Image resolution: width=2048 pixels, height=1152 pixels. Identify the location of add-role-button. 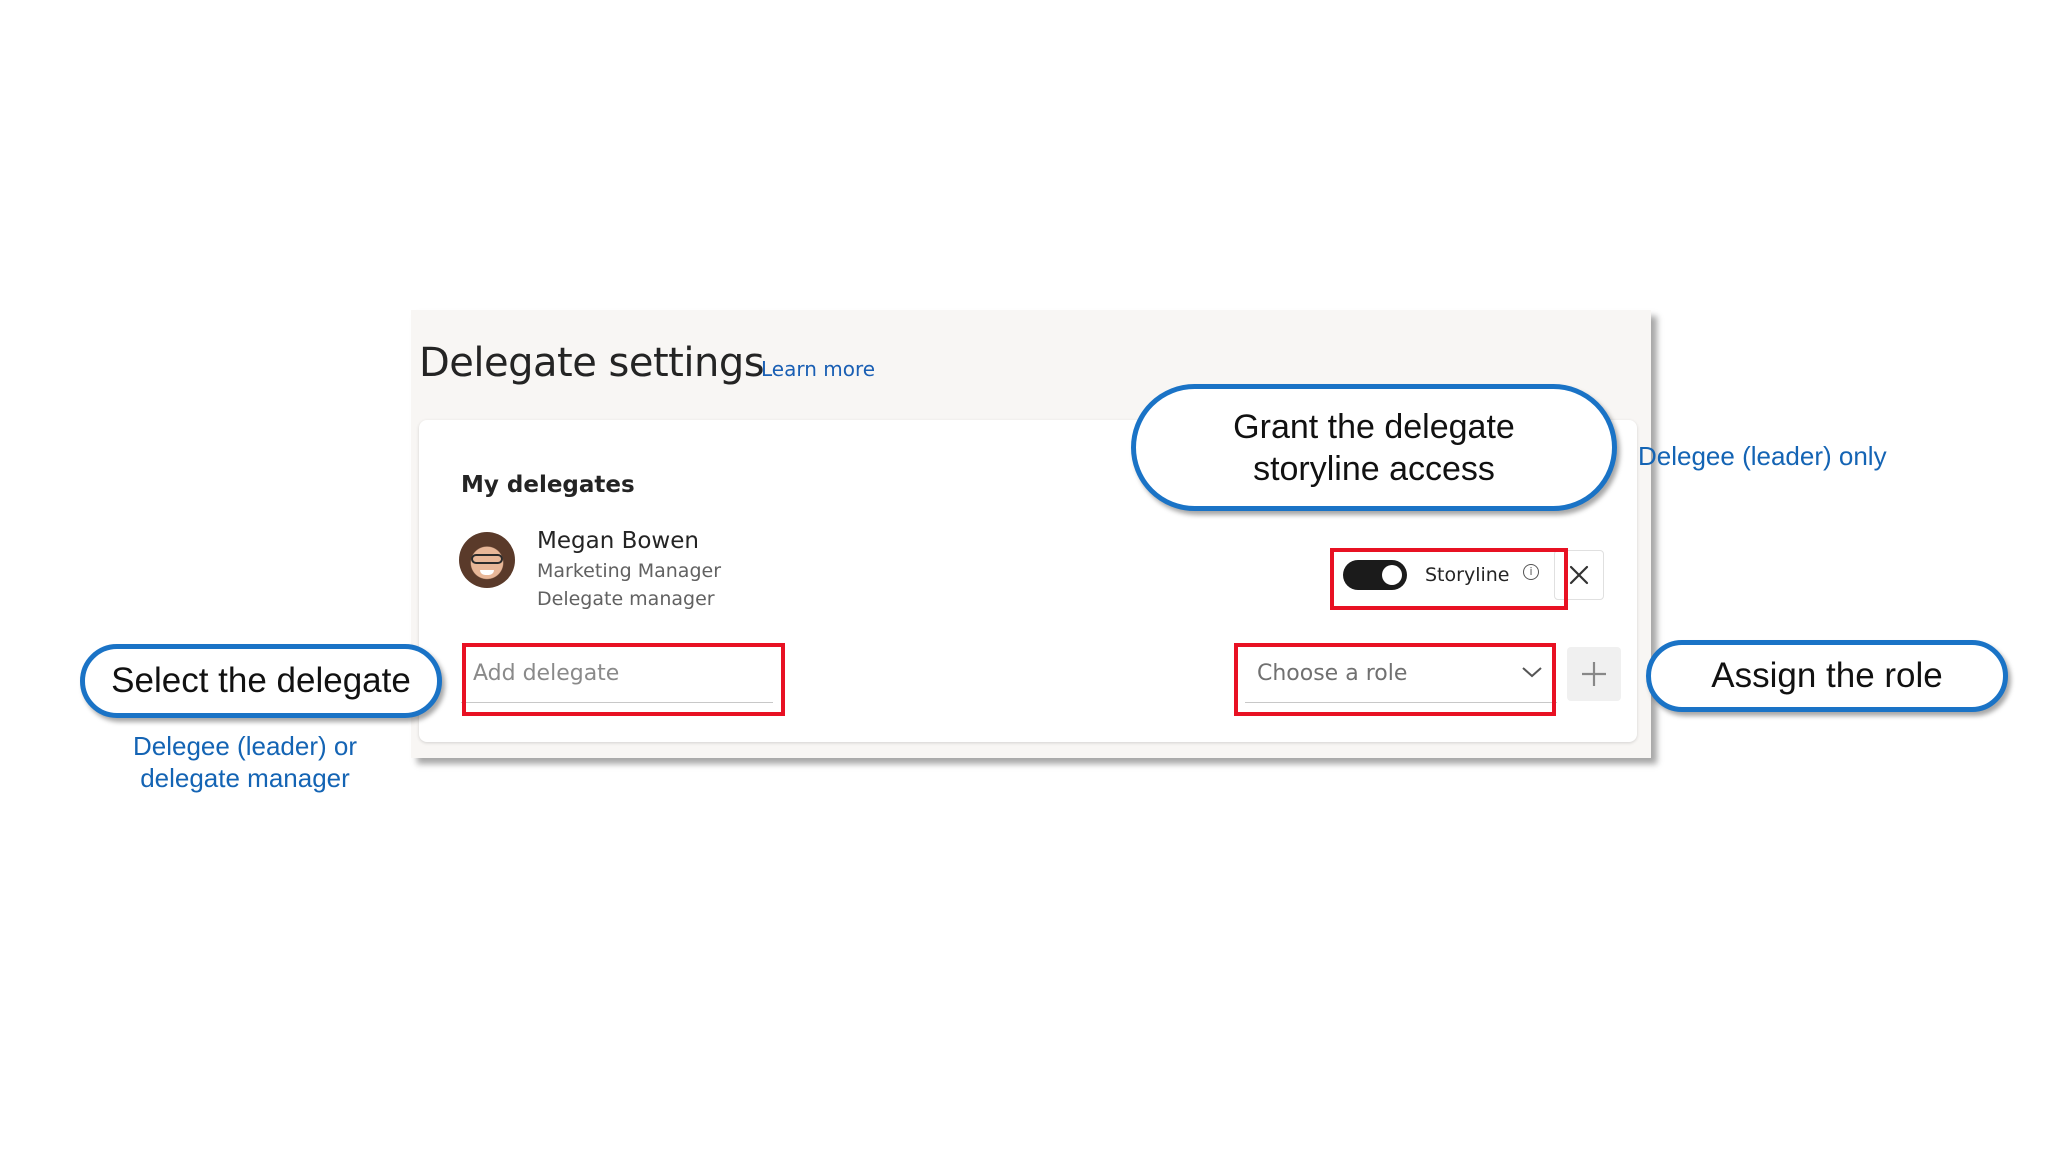
(1594, 674).